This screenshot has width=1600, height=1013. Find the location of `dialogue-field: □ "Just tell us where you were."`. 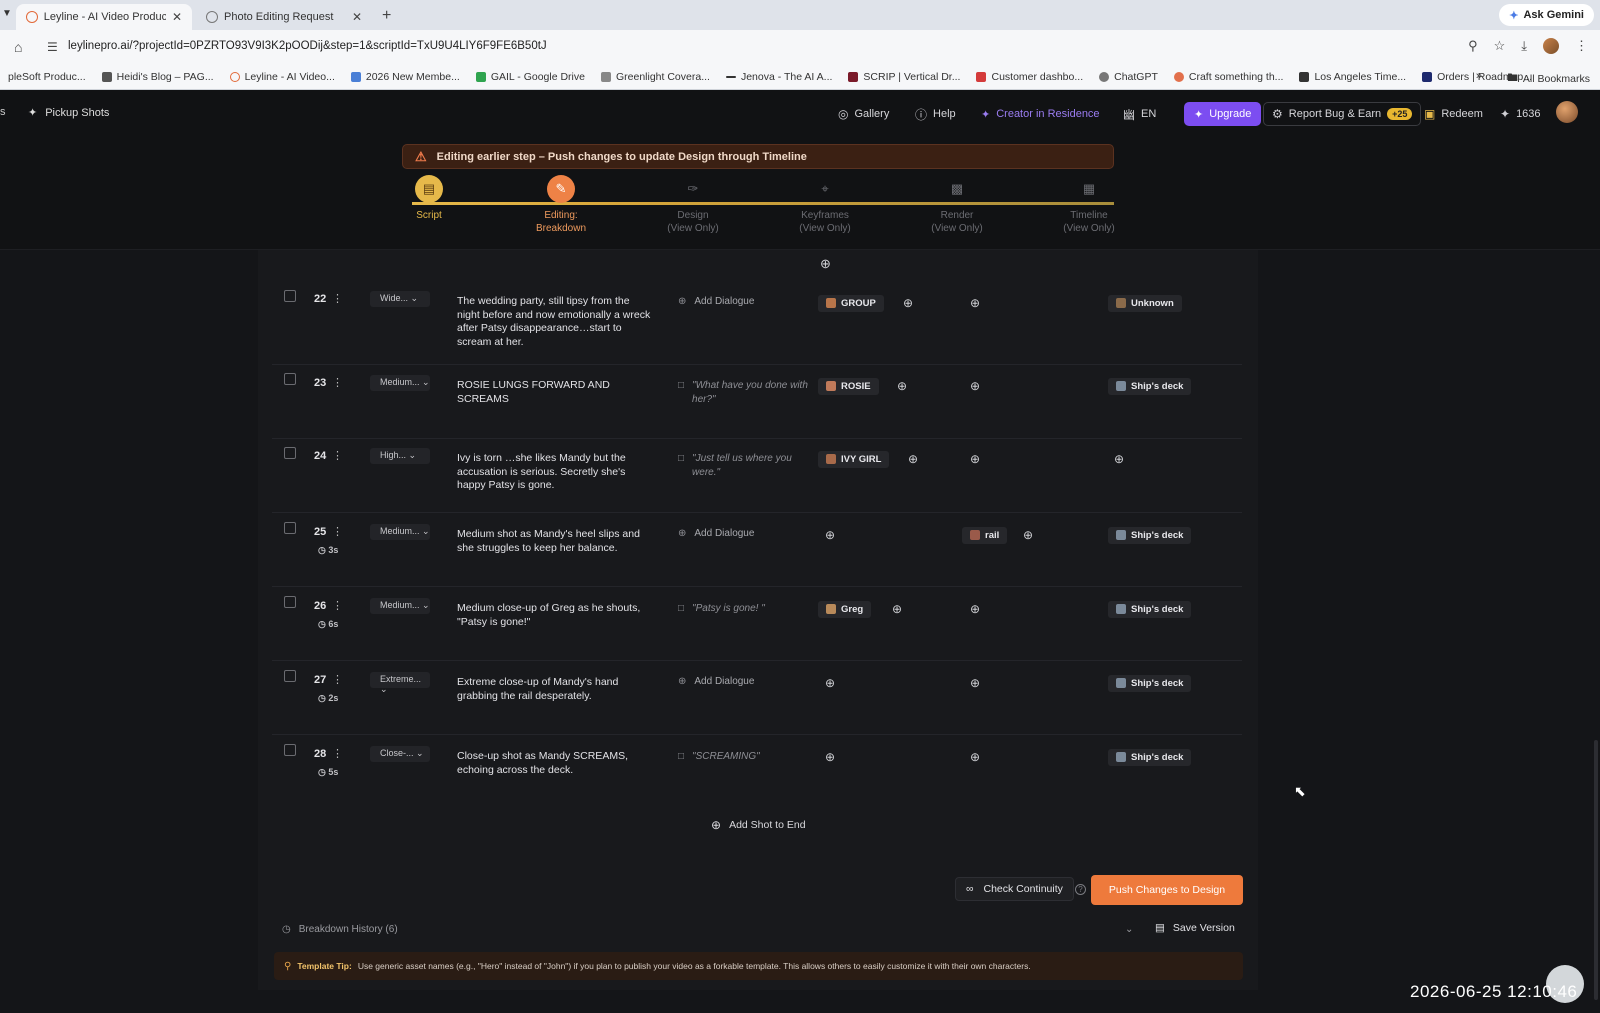

dialogue-field: □ "Just tell us where you were." is located at coordinates (748, 465).